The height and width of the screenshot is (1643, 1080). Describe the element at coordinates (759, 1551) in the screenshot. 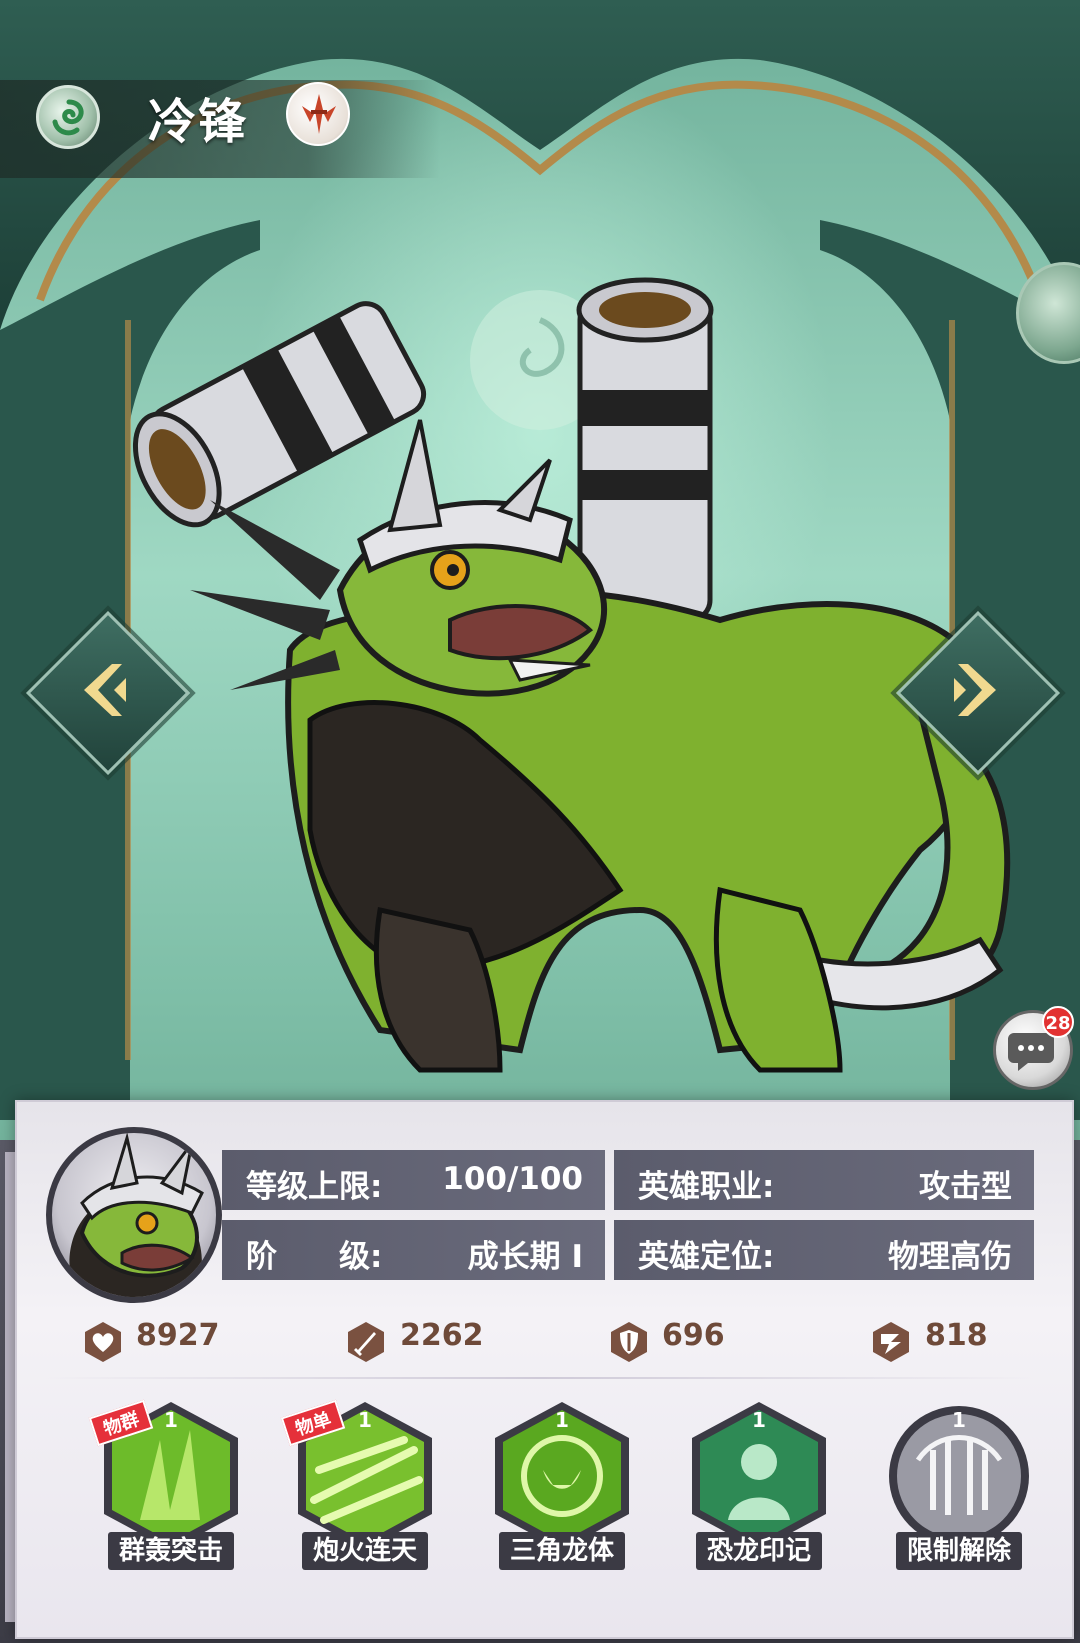

I see `skill-name: 恐龙印记` at that location.